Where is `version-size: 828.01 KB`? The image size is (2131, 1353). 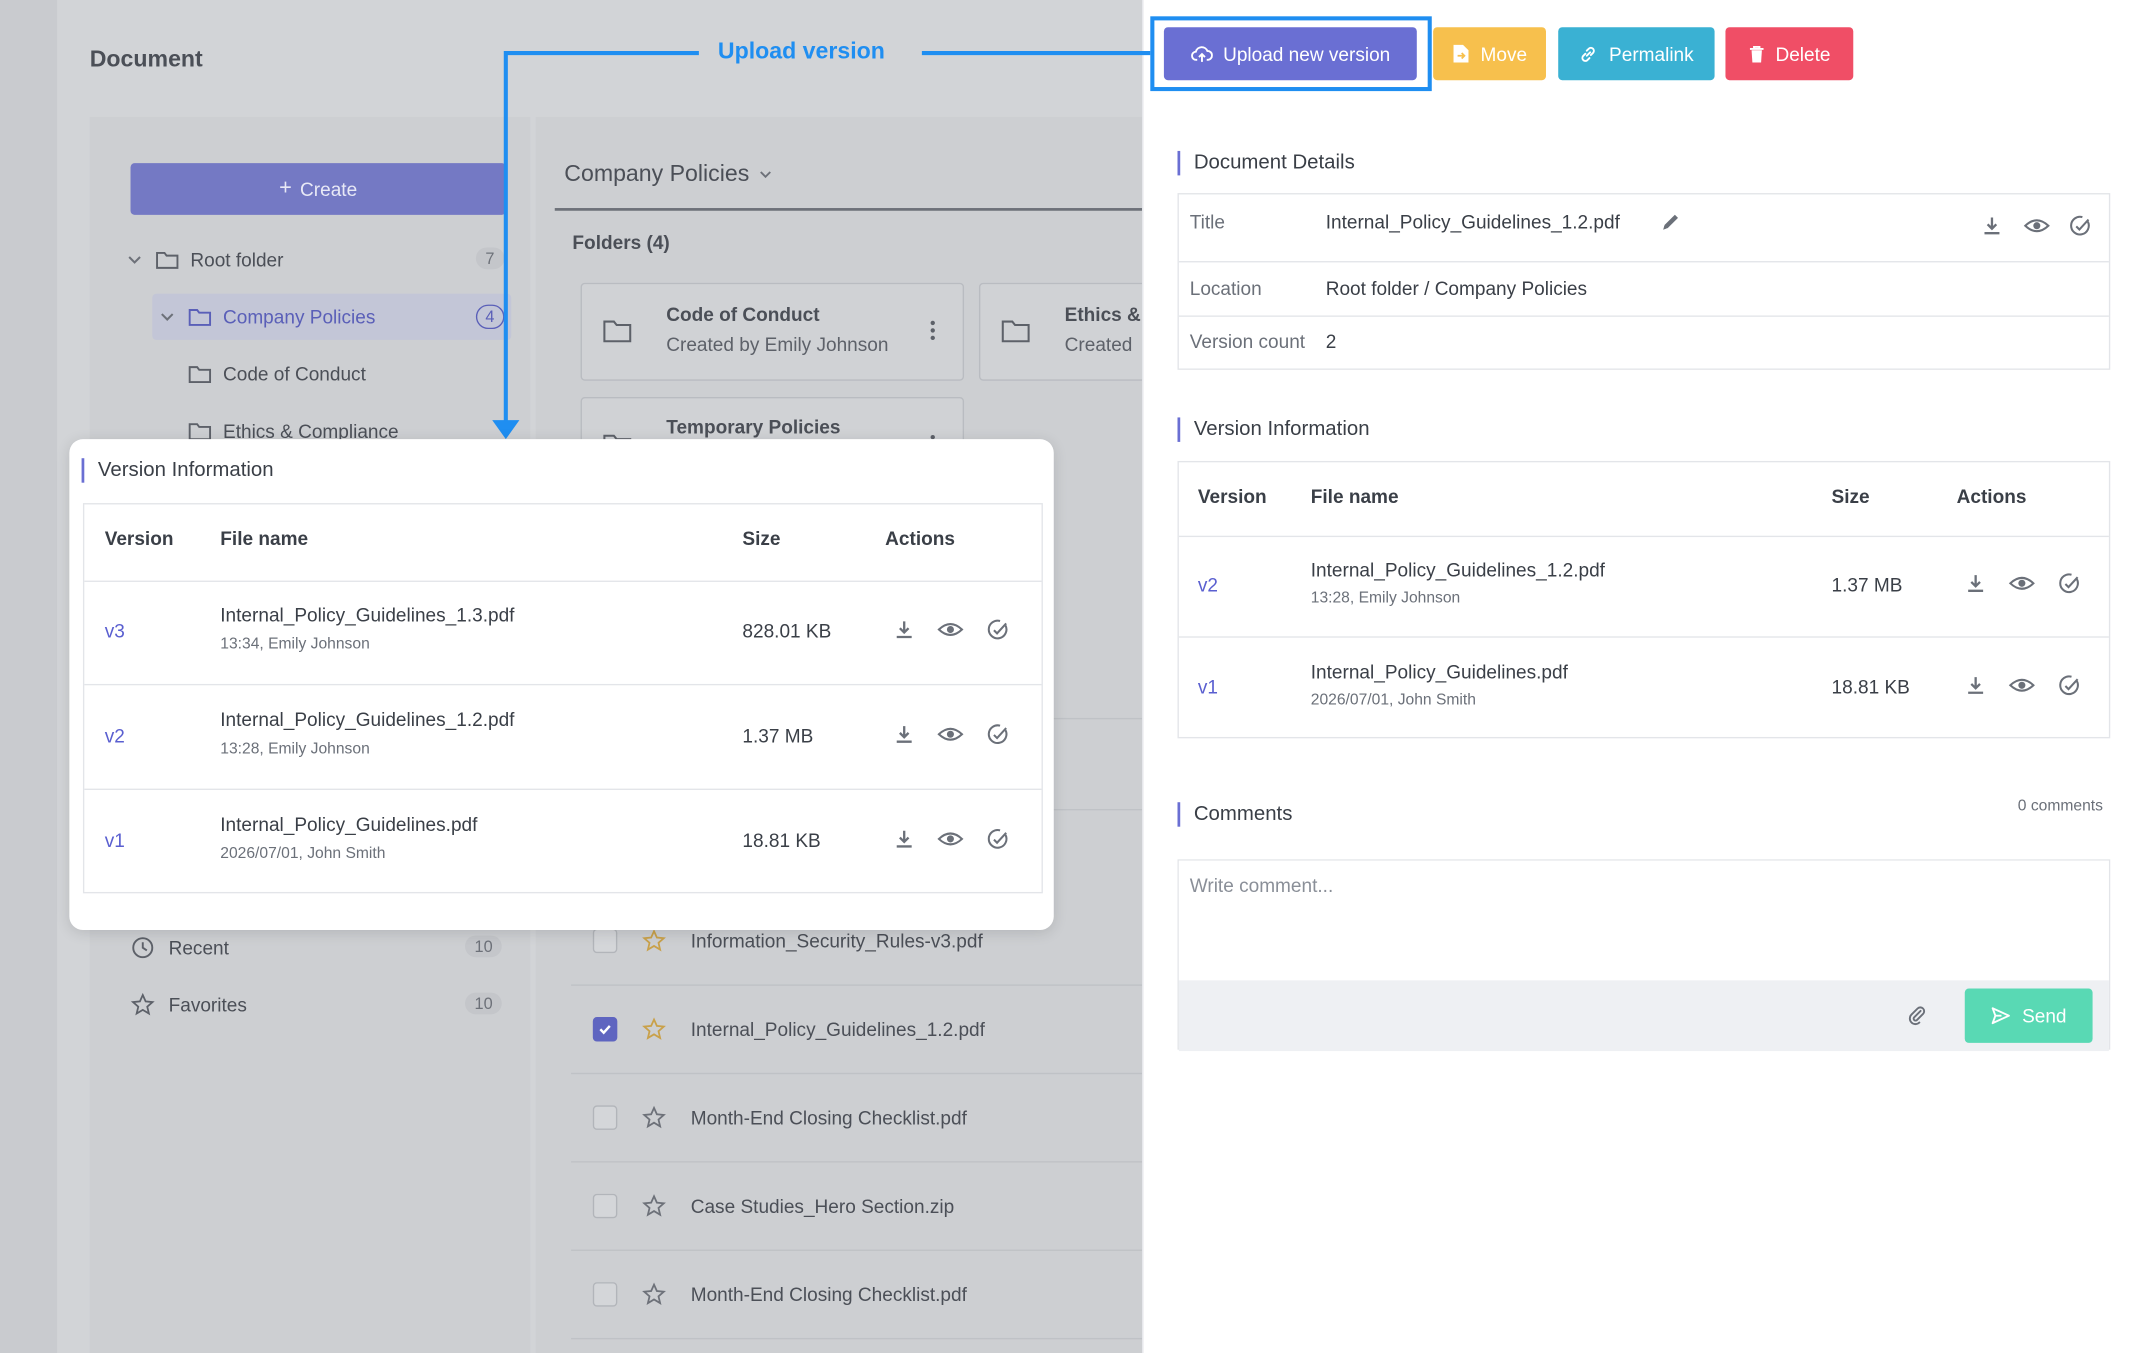 version-size: 828.01 KB is located at coordinates (787, 631).